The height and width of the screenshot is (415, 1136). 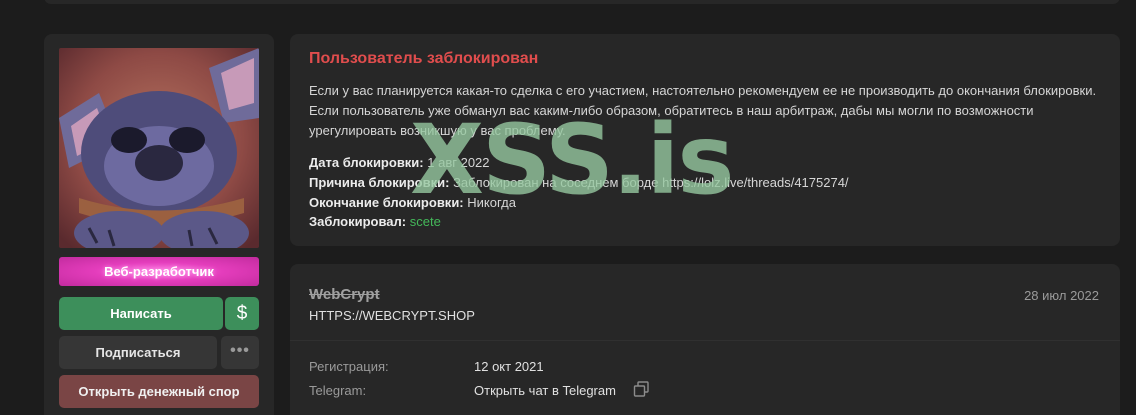 I want to click on username: WebCrypt, so click(x=344, y=294).